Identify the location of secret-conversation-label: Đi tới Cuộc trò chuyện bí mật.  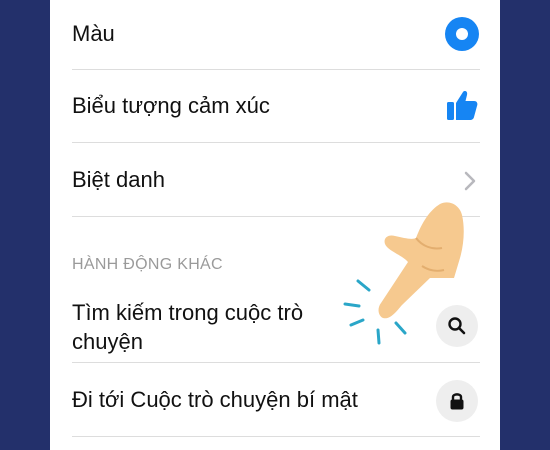
(215, 399).